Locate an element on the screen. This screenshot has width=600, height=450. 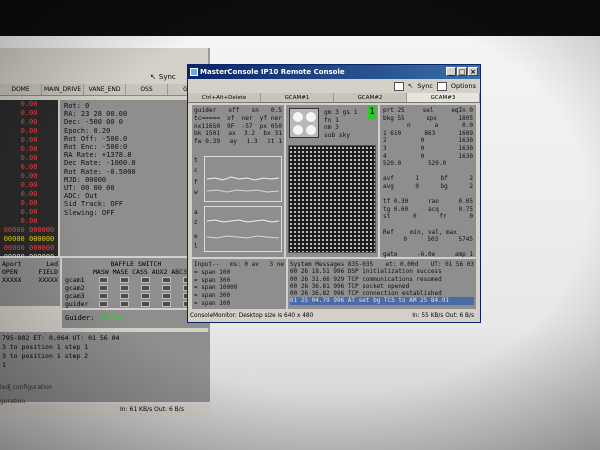
port-status-panel: Aport Led OPEN FIELD XXXXX XXXXX is located at coordinates (30, 282).